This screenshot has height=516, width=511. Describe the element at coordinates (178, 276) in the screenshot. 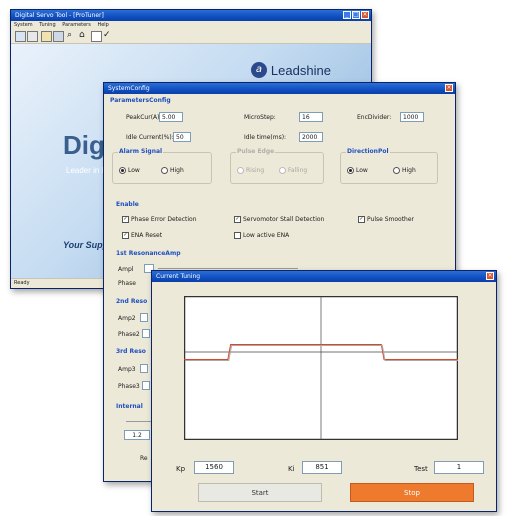

I see `tuning-window-title: Current Tuning` at that location.